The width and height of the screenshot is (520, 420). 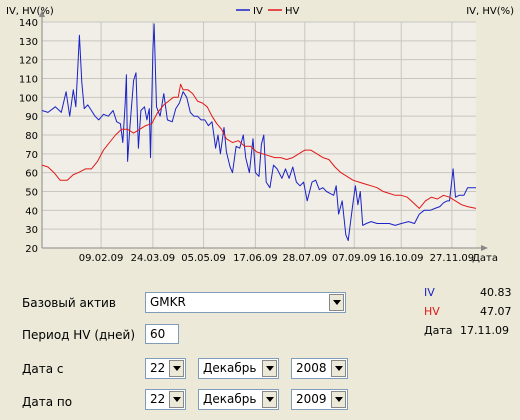 What do you see at coordinates (28, 23) in the screenshot?
I see `y-tick-label: 140` at bounding box center [28, 23].